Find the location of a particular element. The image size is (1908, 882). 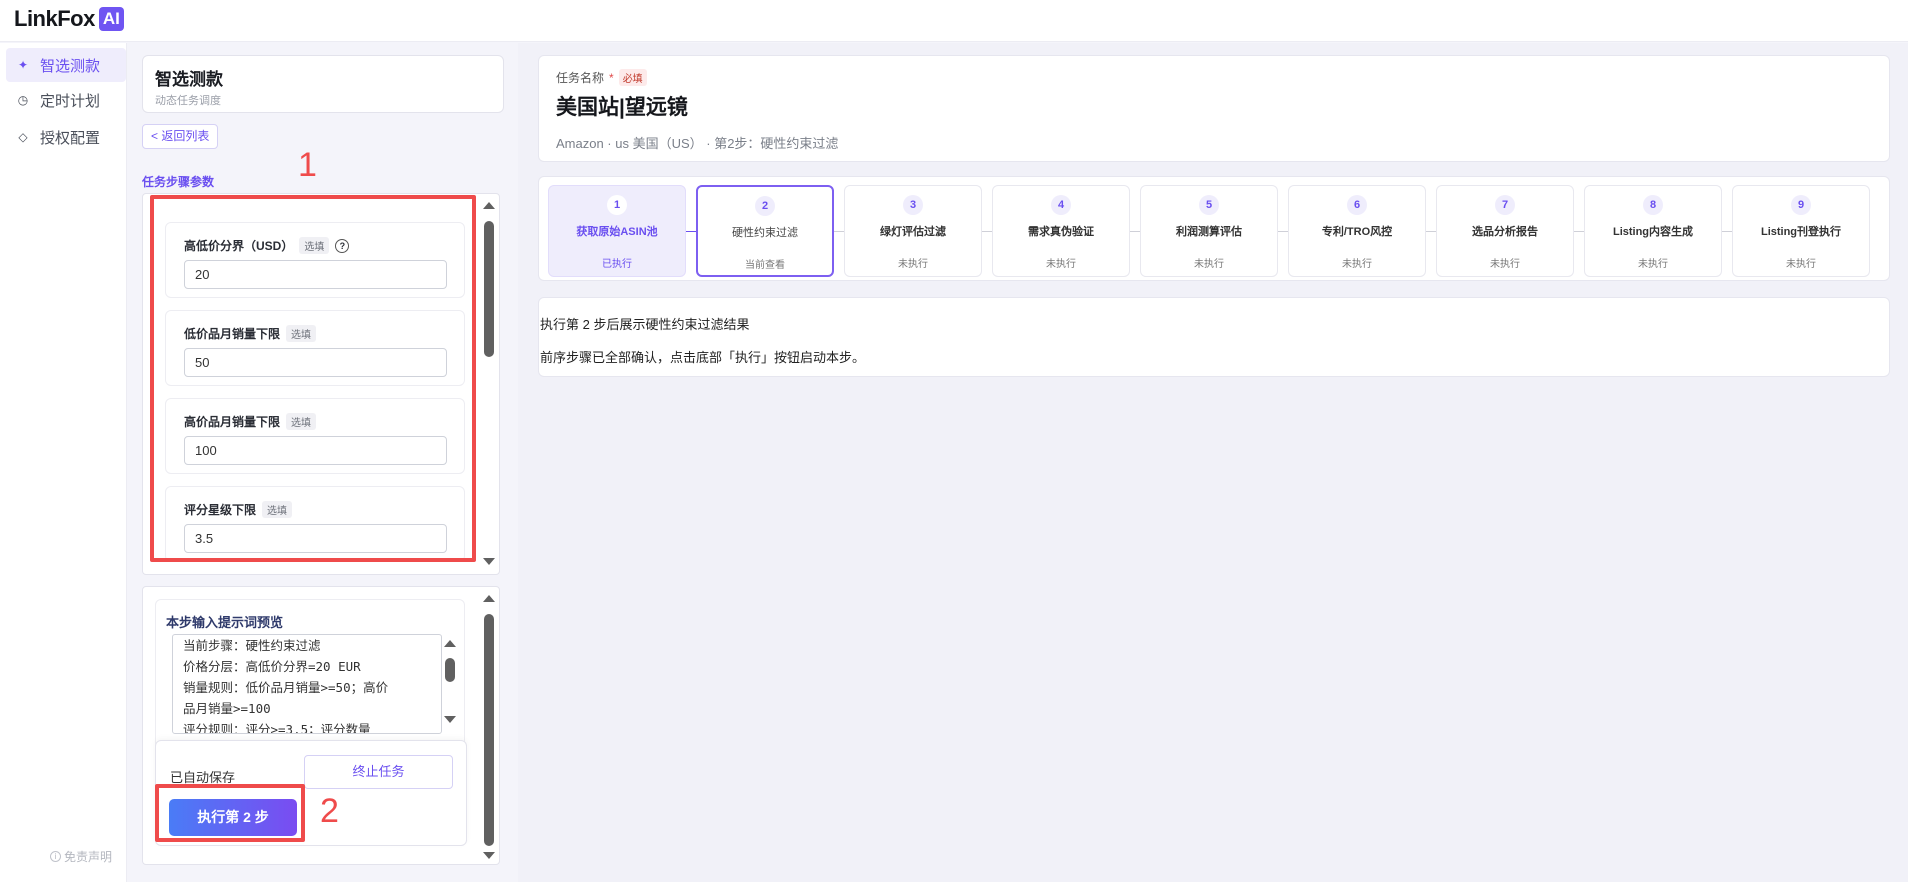

sidebar: ✦ 智选测款 ◷ 定时计划 ◇ 授权配置 is located at coordinates (63, 462).